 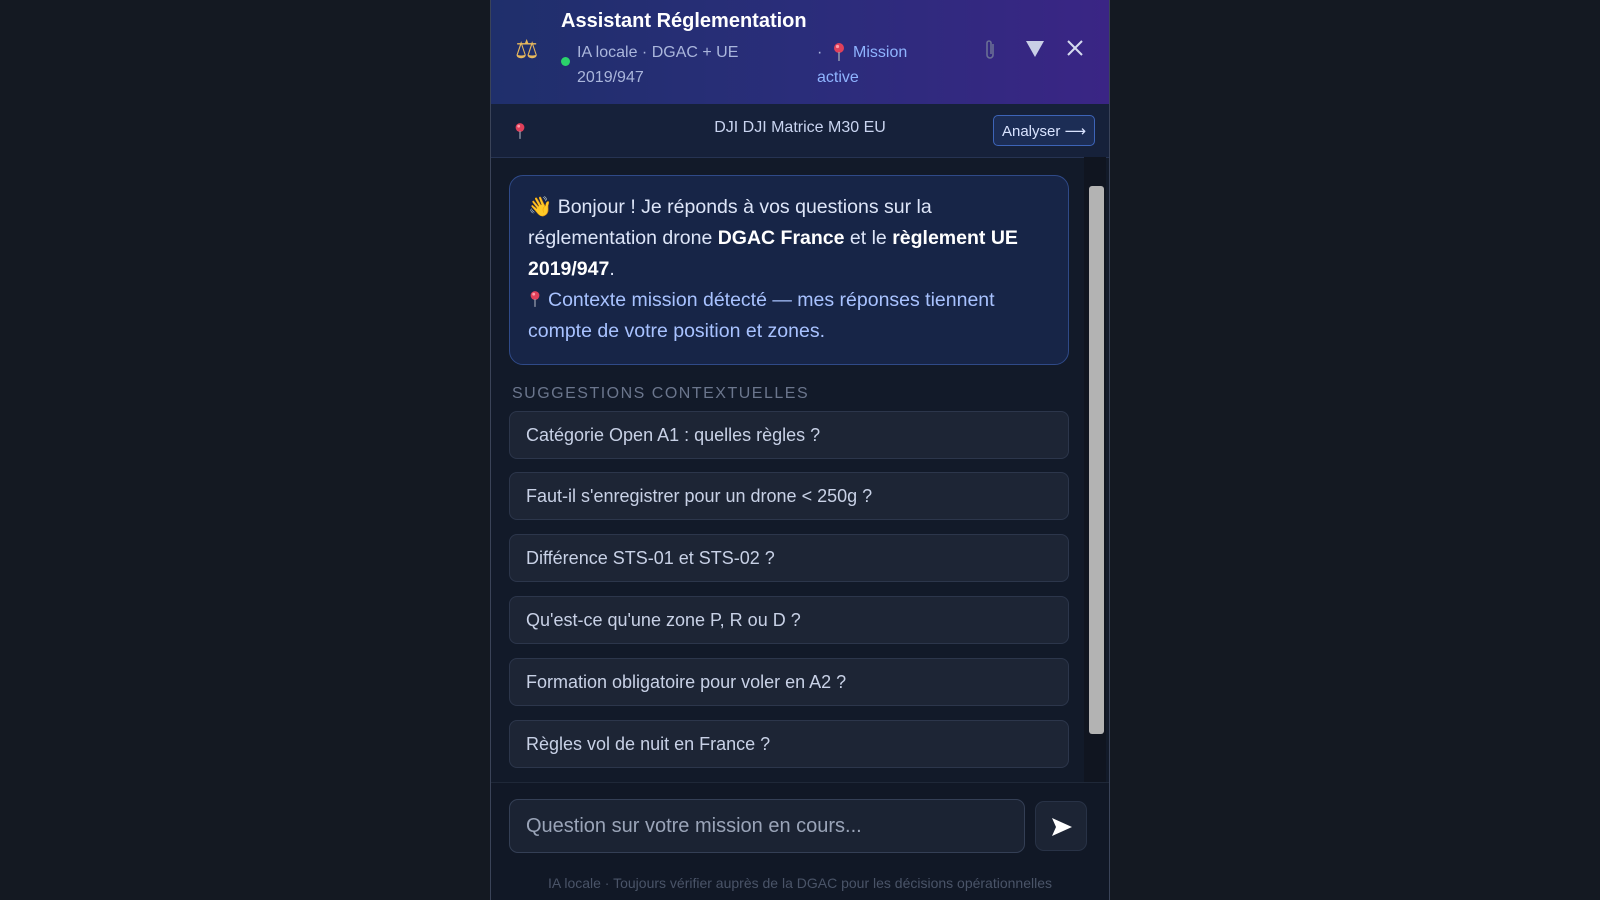 What do you see at coordinates (767, 826) in the screenshot?
I see `question-input` at bounding box center [767, 826].